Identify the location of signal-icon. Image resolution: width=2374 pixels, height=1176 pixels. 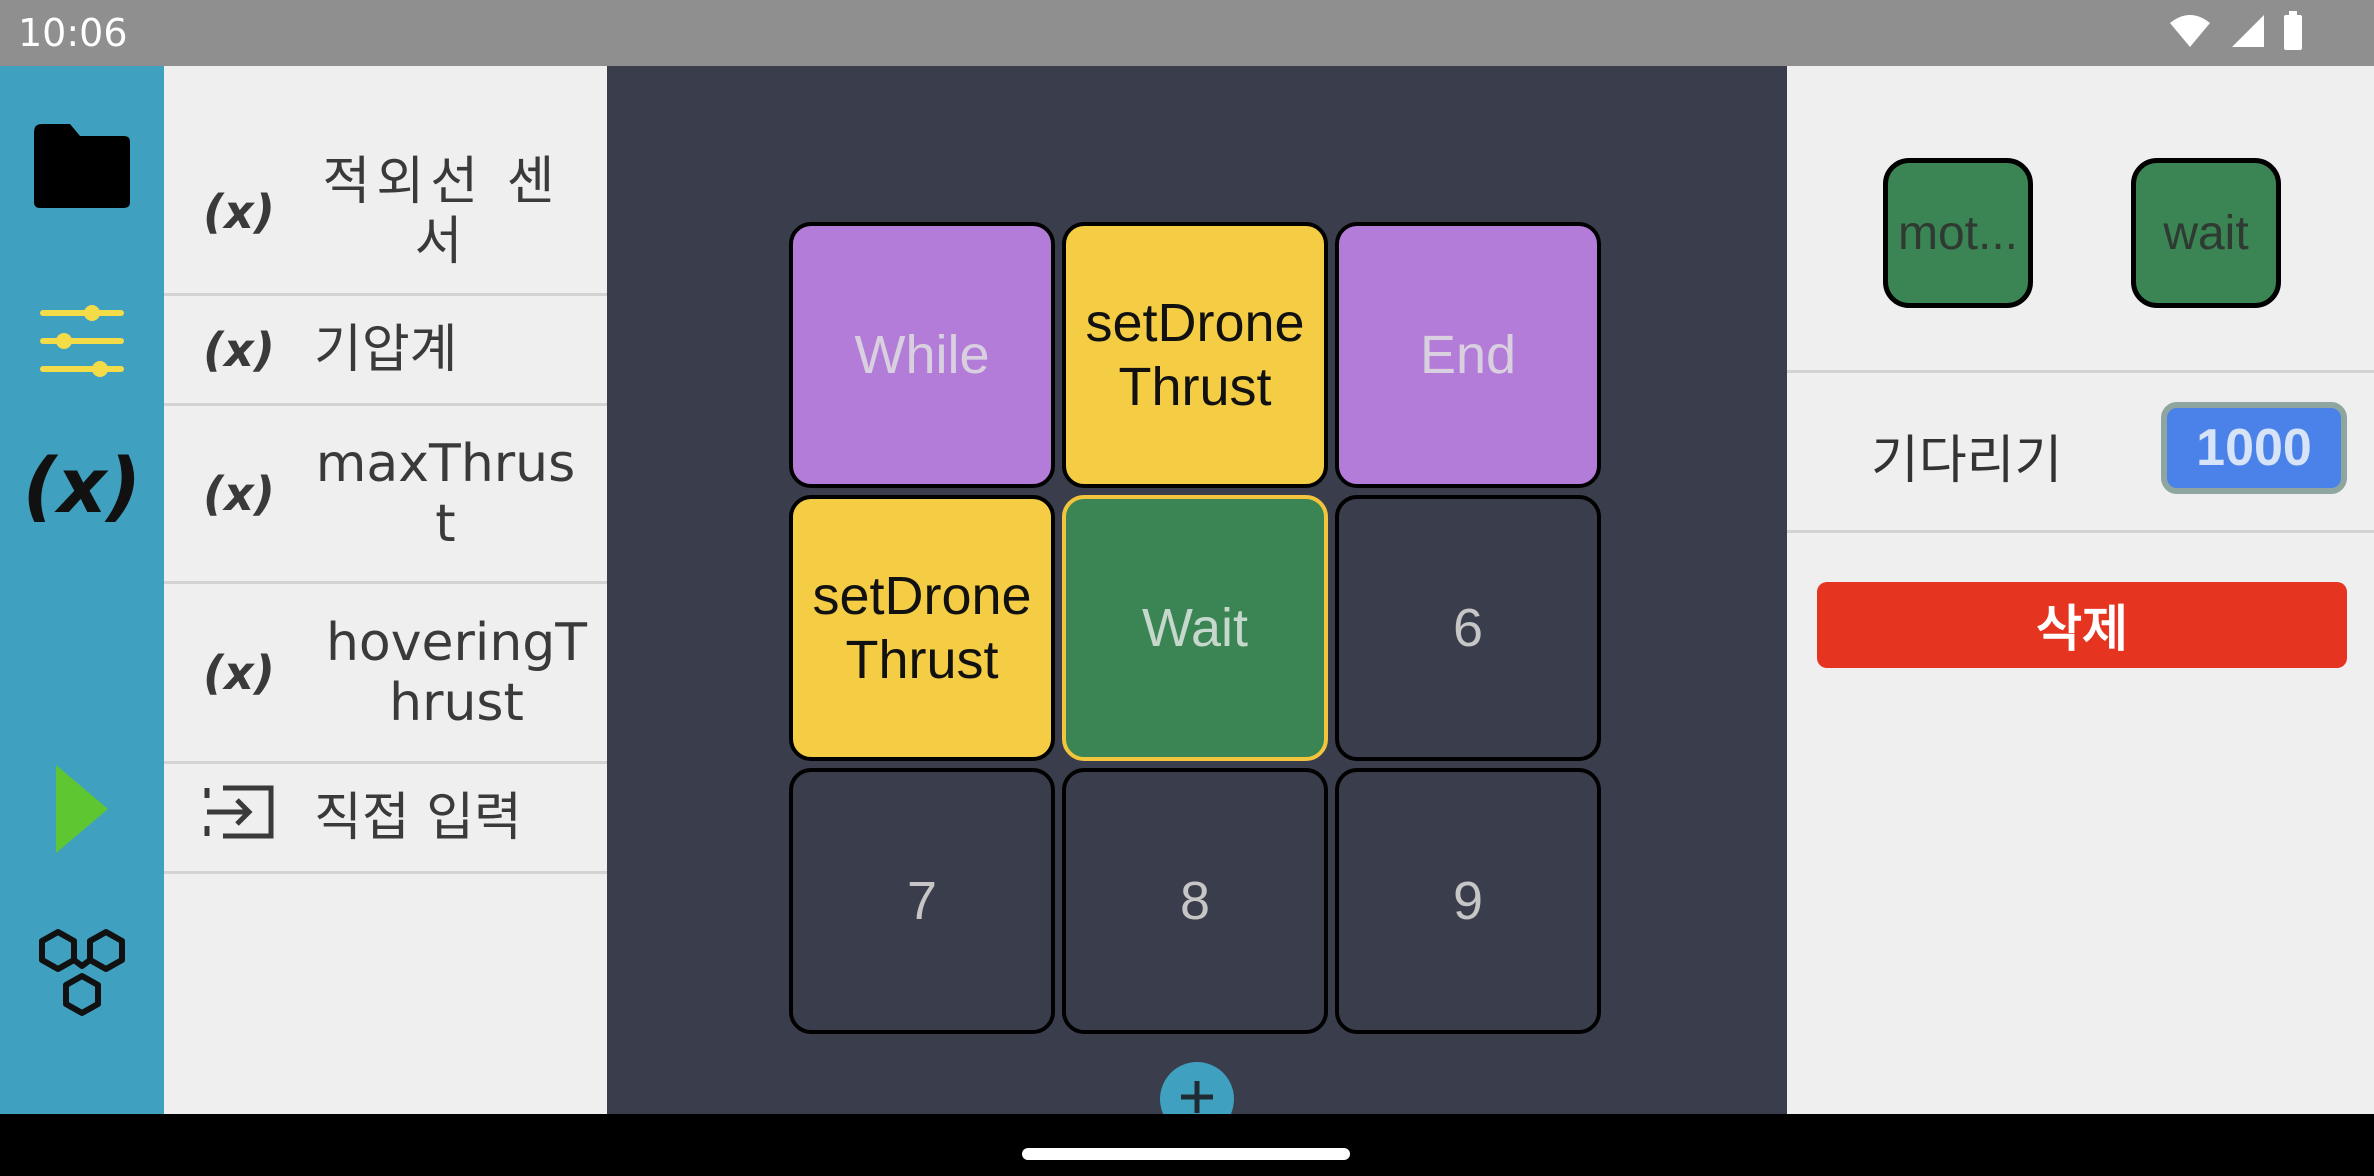
(2247, 33).